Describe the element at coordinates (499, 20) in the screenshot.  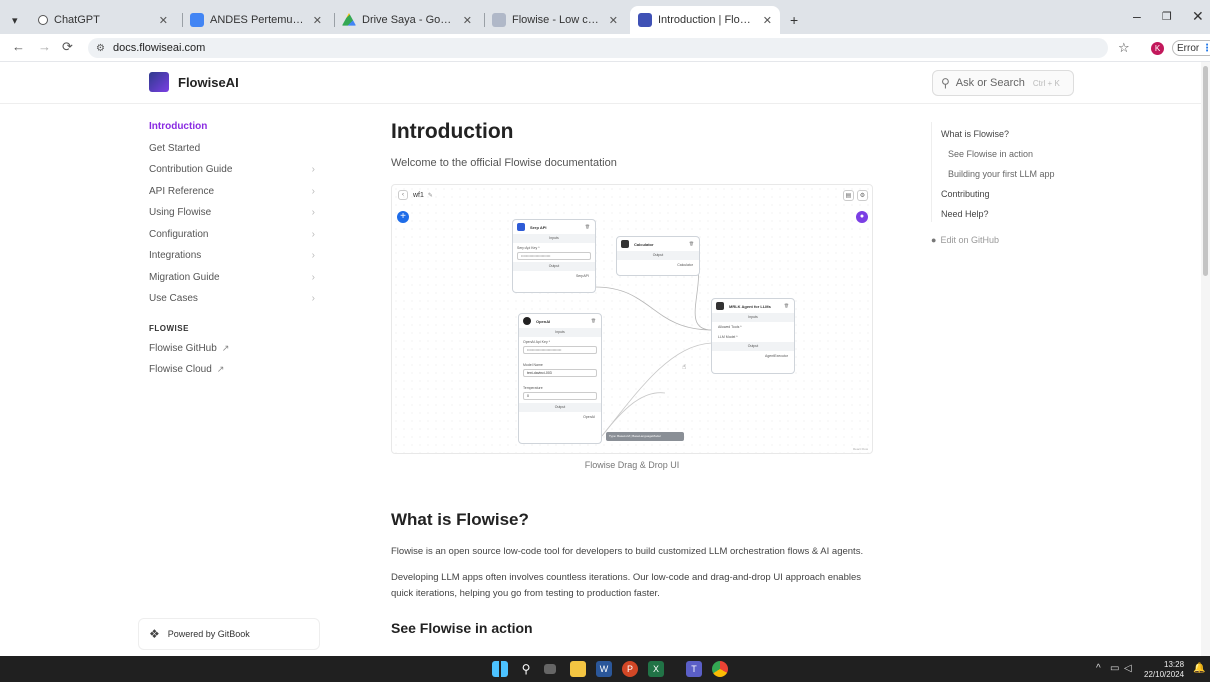
I see `flowise-icon` at that location.